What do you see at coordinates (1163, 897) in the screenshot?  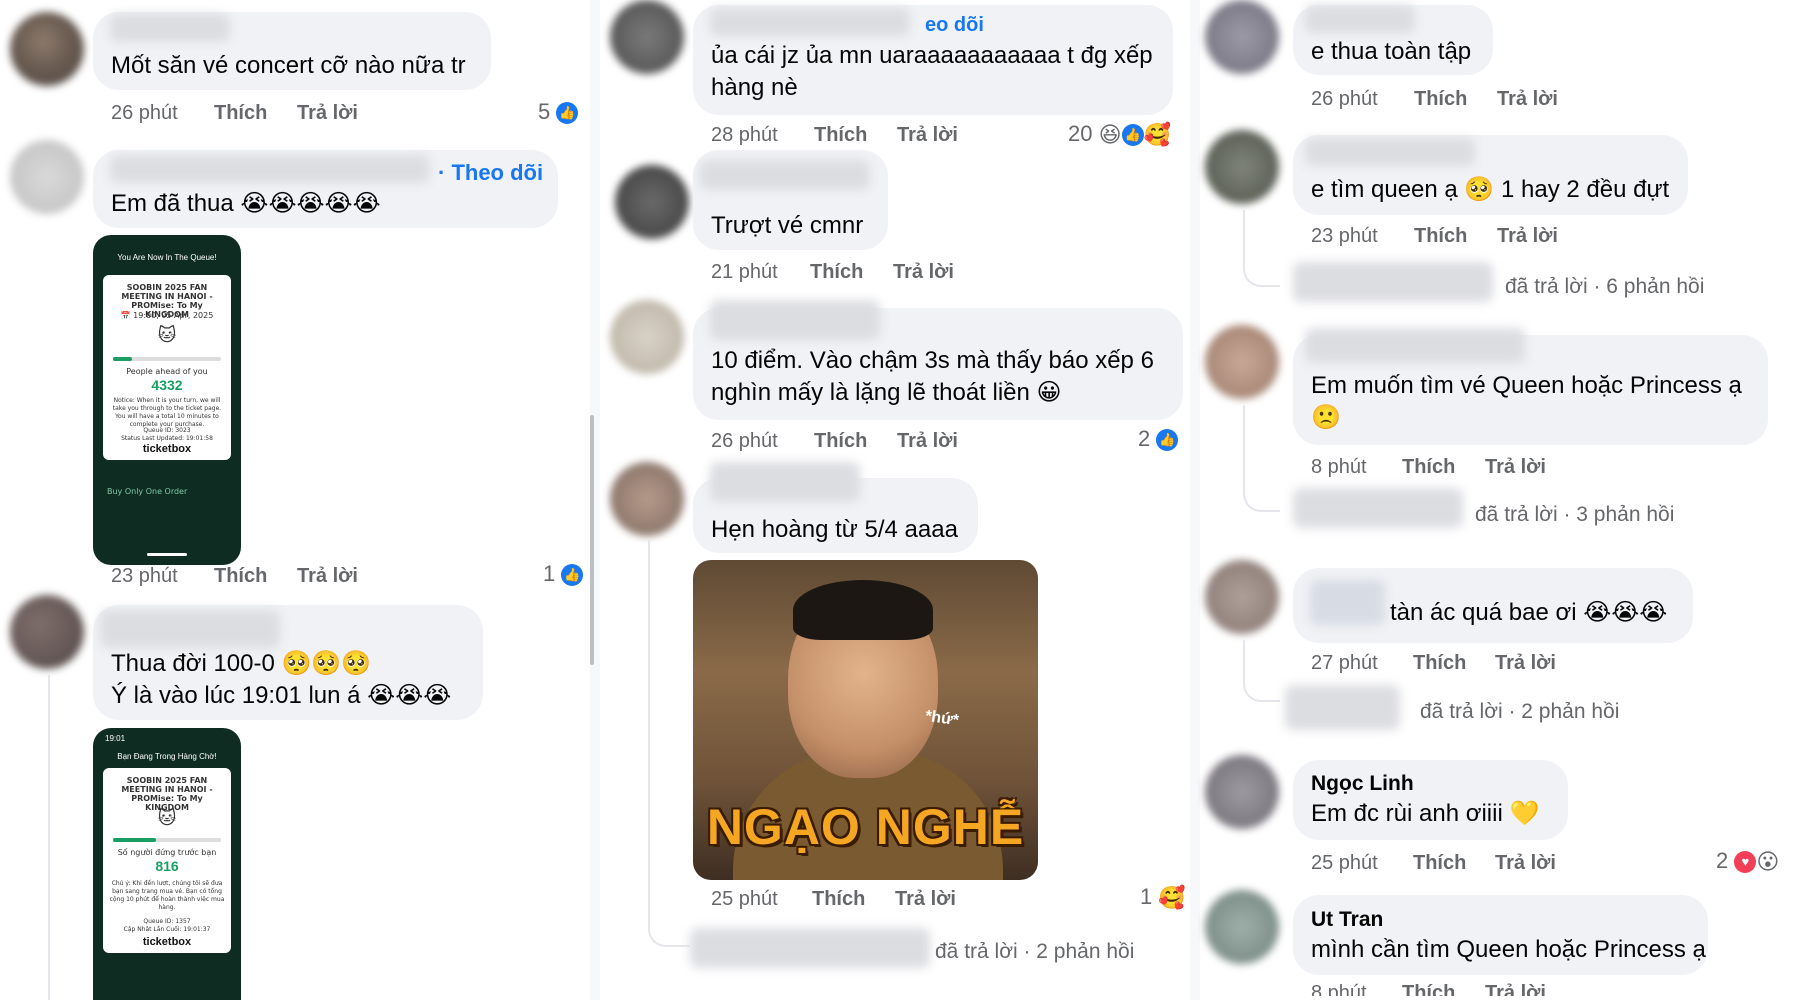 I see `reaction-count: 1 🥰` at bounding box center [1163, 897].